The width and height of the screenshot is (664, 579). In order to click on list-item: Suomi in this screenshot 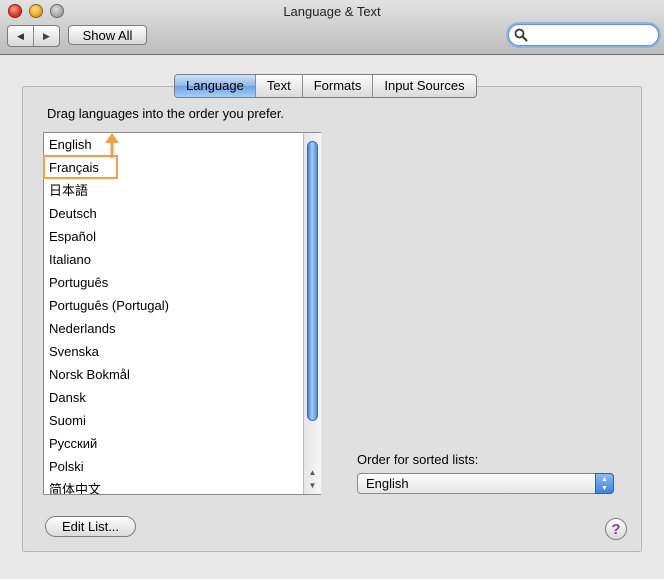, I will do `click(67, 420)`.